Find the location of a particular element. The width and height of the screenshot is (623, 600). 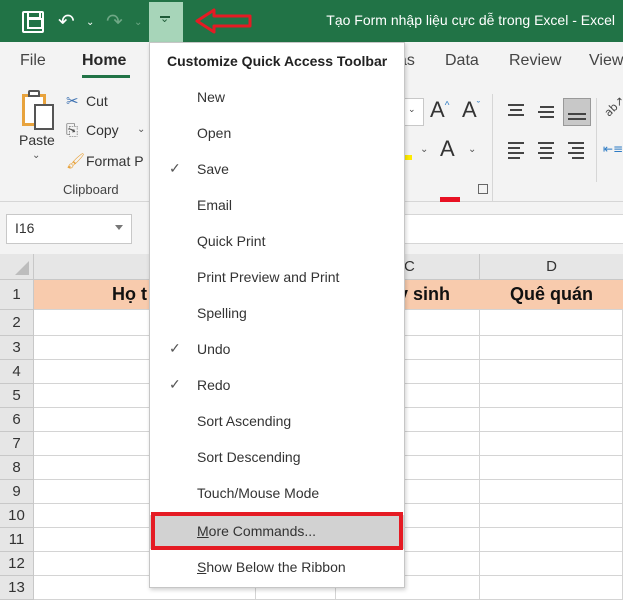

format-painter-button: 🖌Format P is located at coordinates (105, 161).